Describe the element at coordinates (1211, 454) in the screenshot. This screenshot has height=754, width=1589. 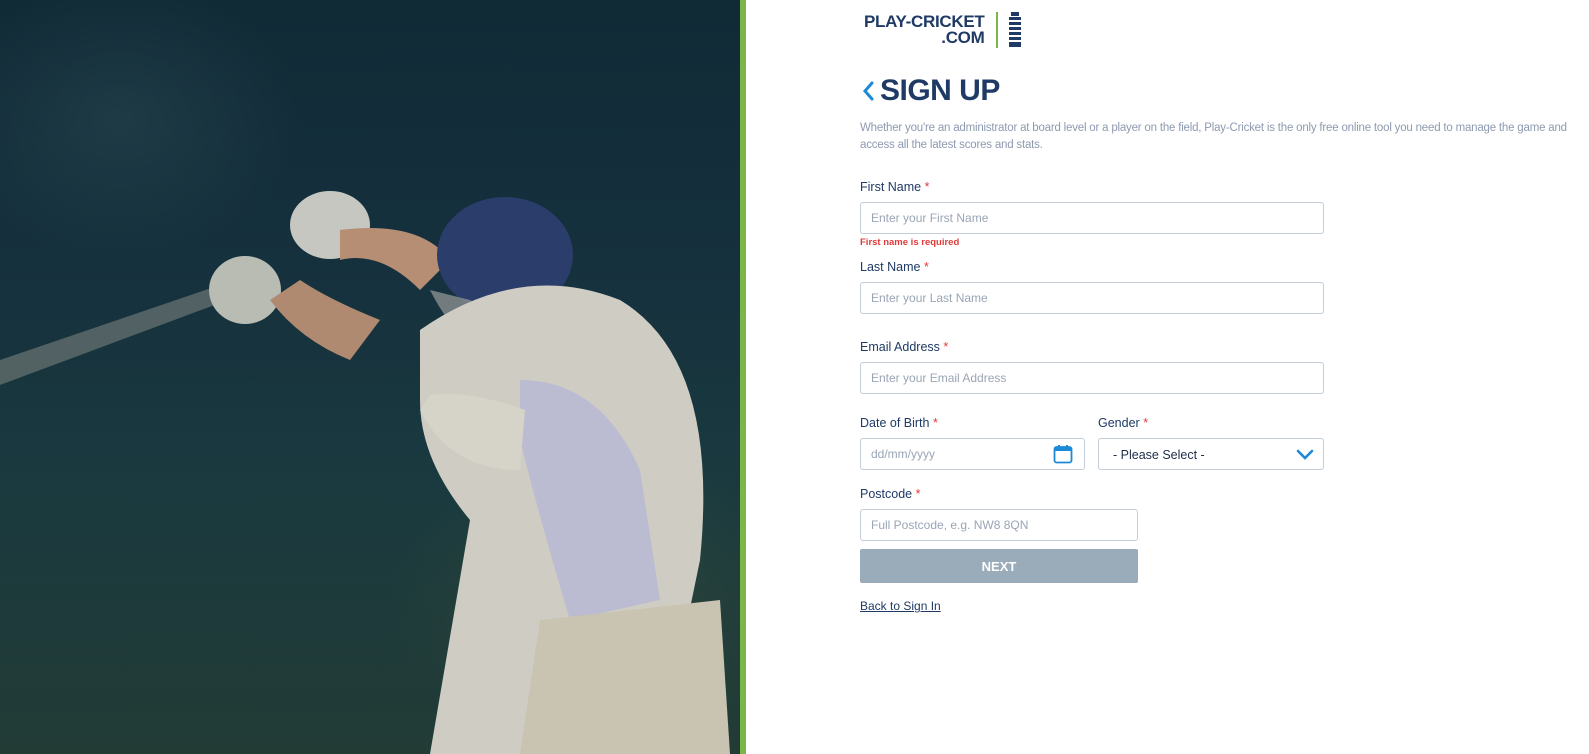
I see `gender-select: - Please Select -` at that location.